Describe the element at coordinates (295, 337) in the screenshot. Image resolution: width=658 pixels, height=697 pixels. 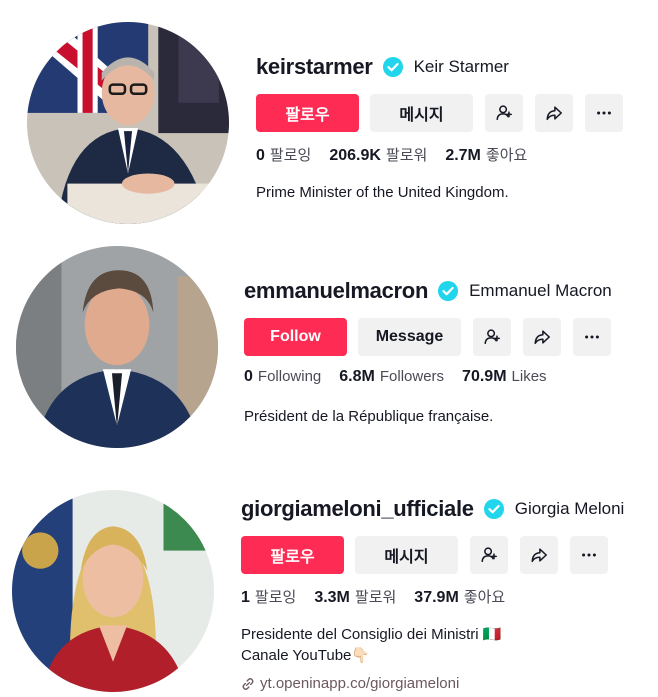
I see `follow-button: Follow` at that location.